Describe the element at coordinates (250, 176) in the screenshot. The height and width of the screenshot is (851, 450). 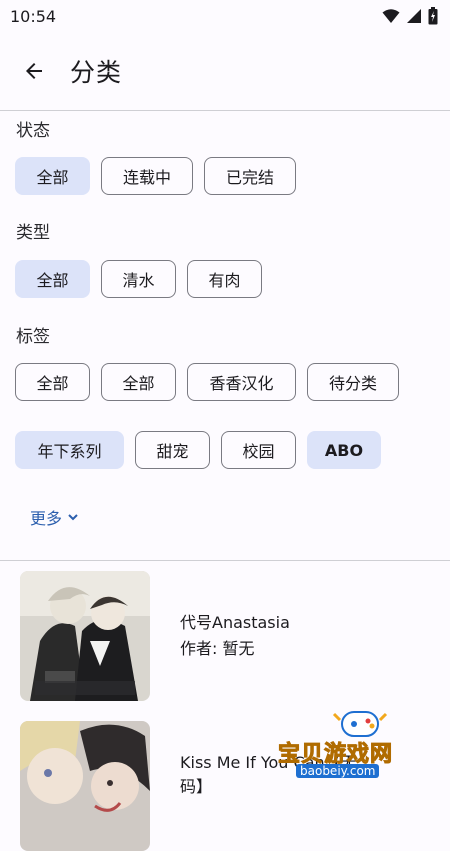
I see `status-chip-completed: 已完结` at that location.